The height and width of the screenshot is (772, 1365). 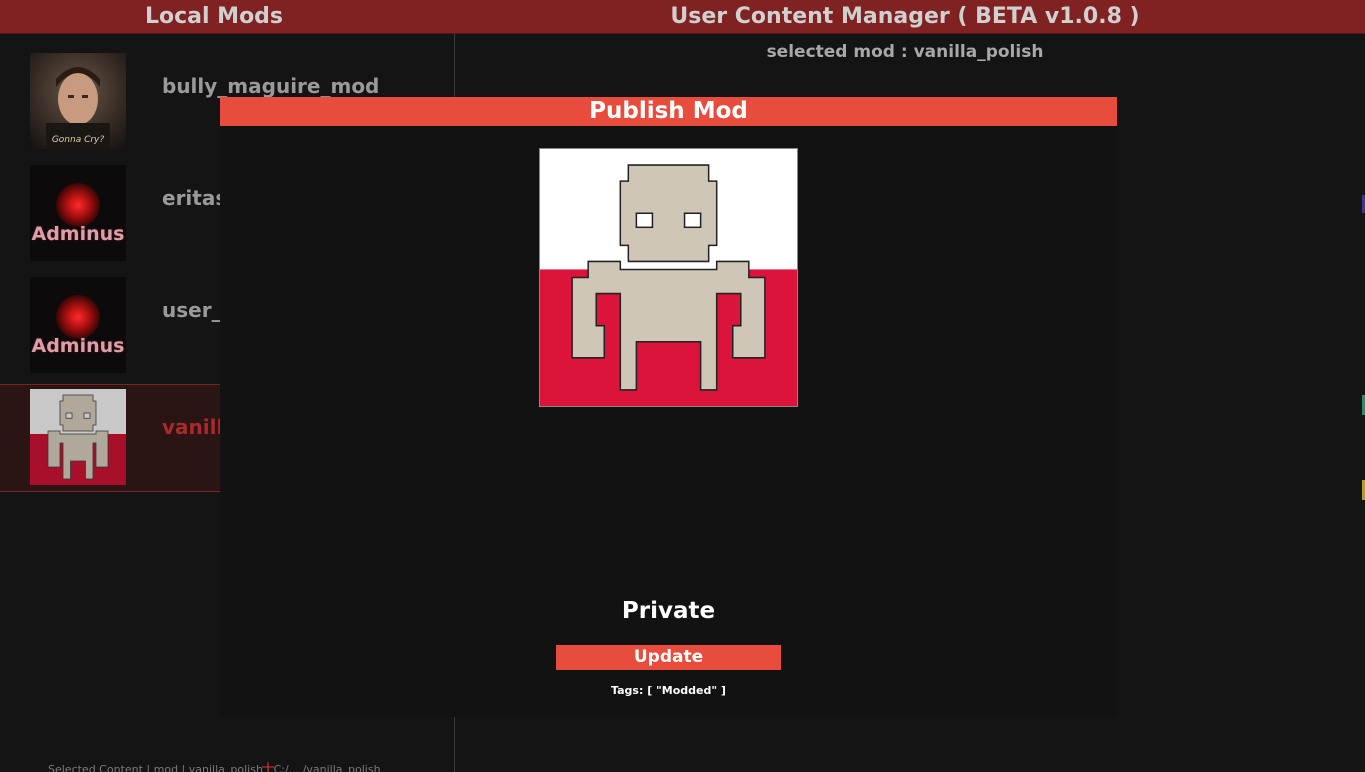 I want to click on visibility-label: Private, so click(x=668, y=611).